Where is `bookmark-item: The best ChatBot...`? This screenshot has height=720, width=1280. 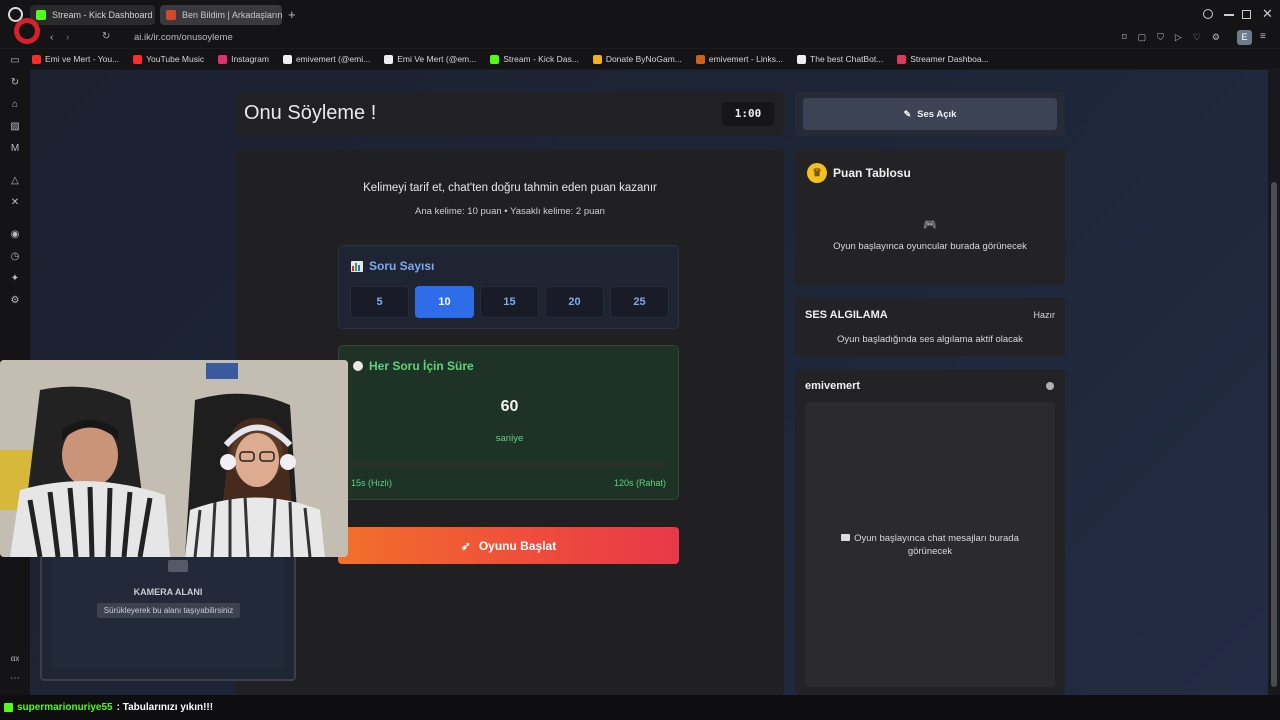
bookmark-item: The best ChatBot... is located at coordinates (840, 59).